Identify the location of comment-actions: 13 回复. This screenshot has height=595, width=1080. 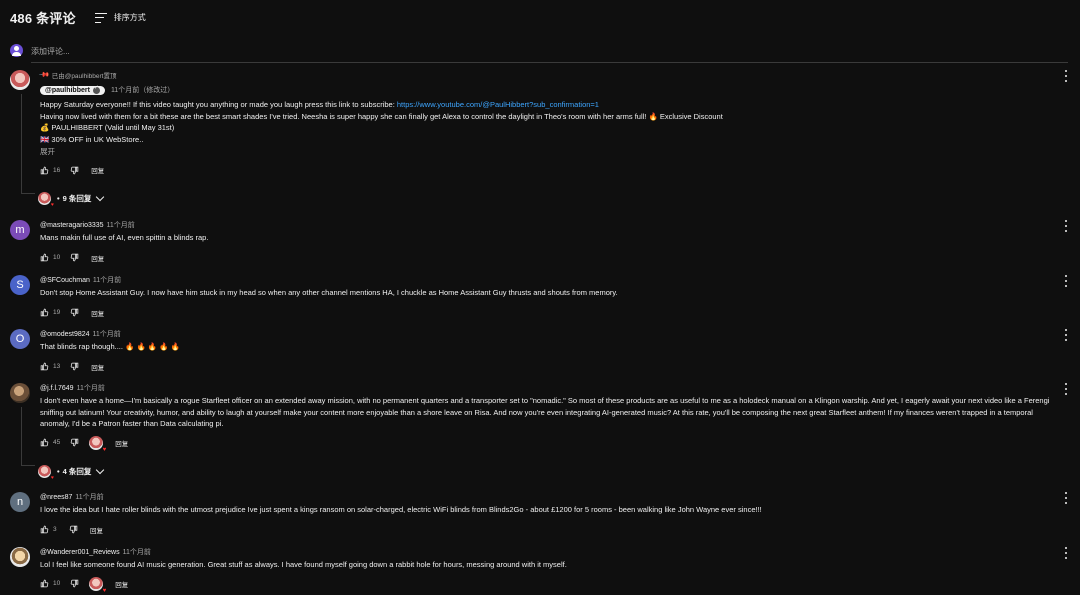
(555, 367).